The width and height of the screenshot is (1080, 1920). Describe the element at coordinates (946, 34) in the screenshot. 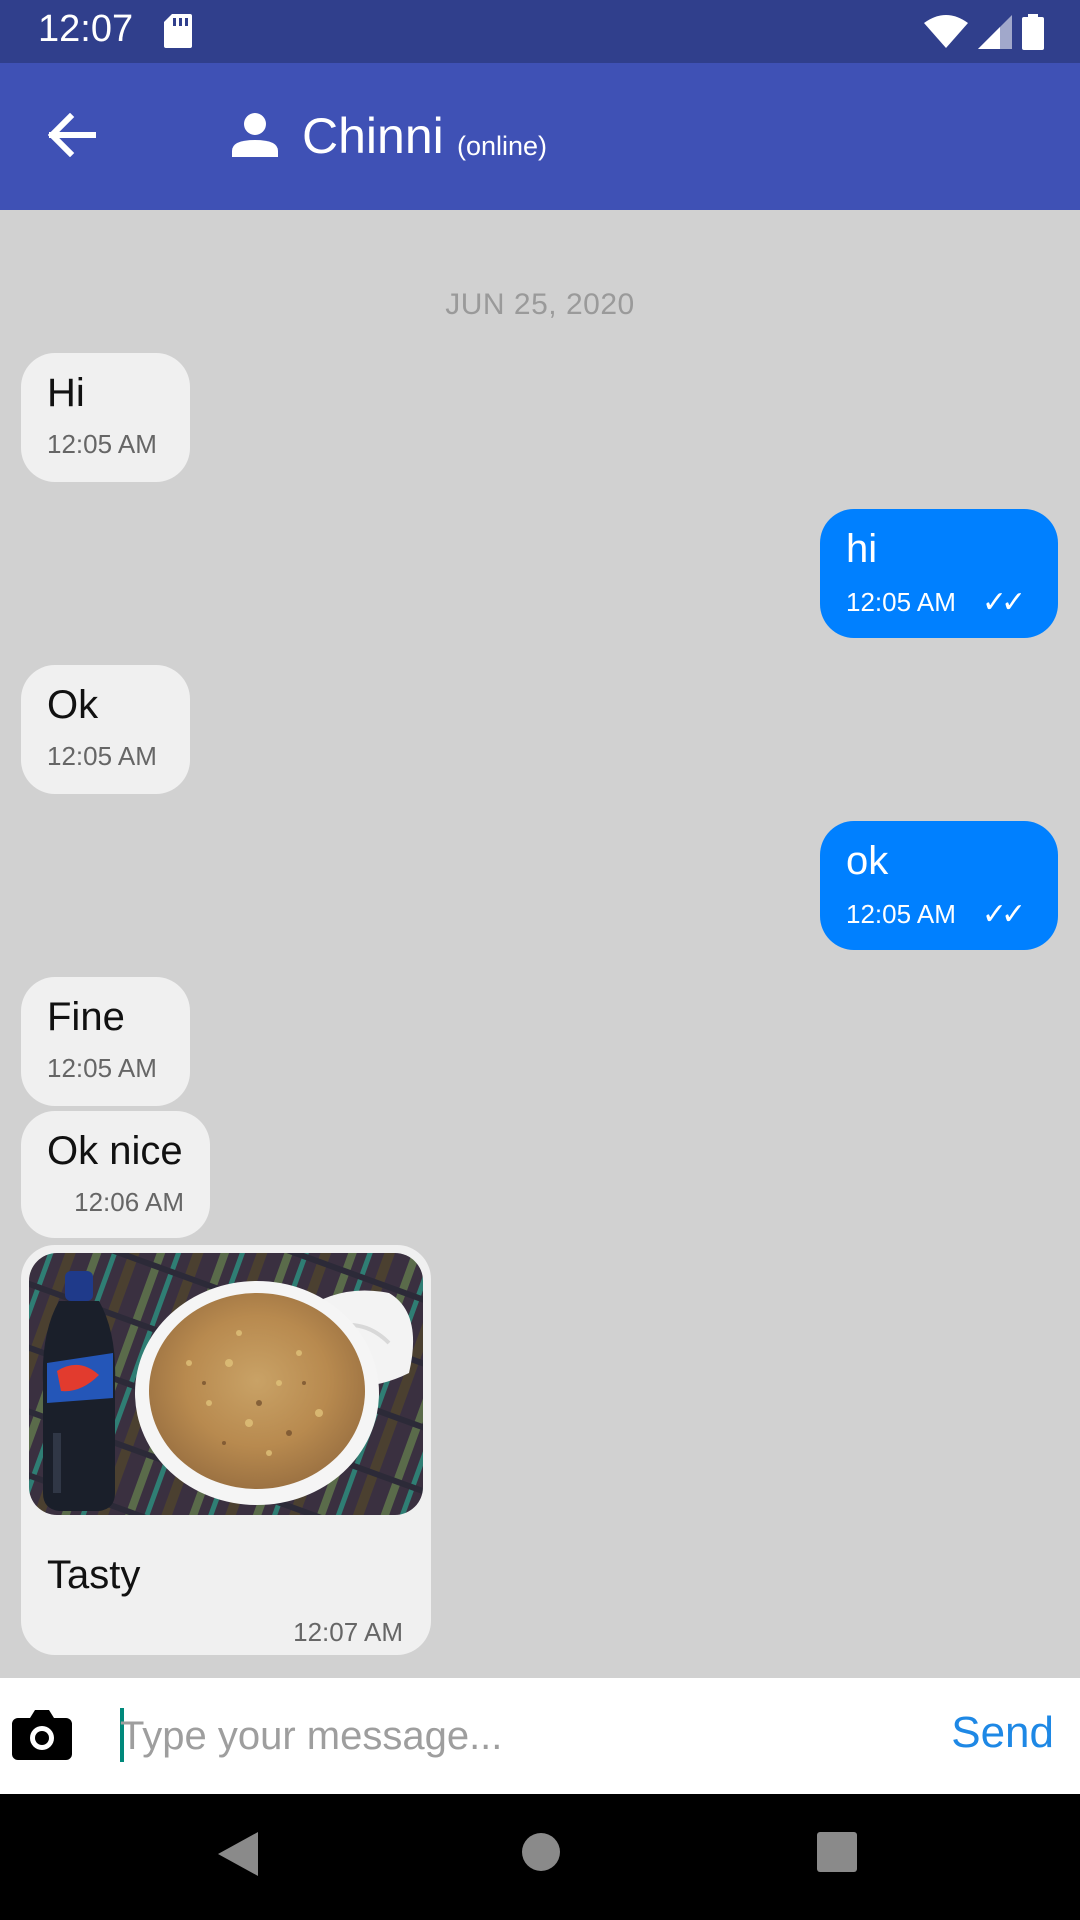

I see `wifi-icon` at that location.